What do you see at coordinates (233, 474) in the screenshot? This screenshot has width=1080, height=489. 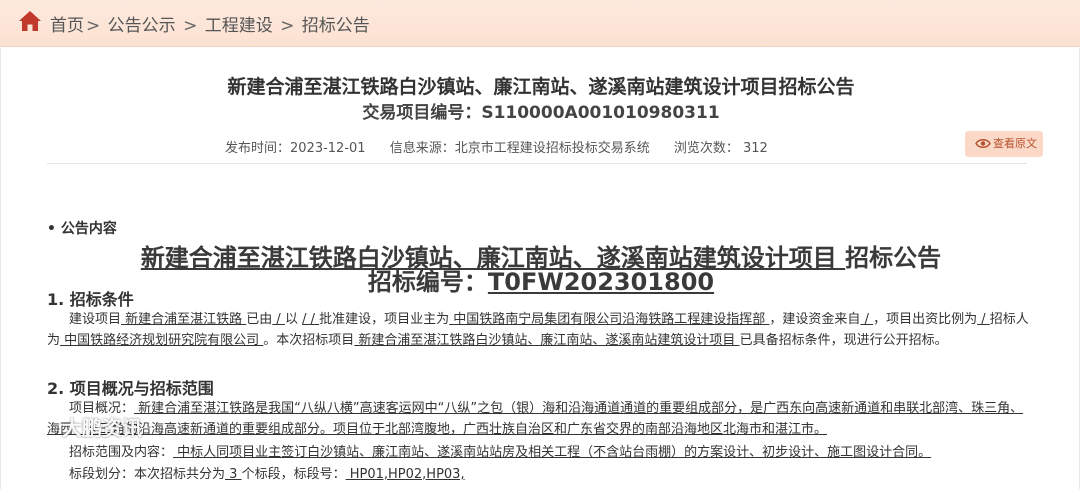 I see `blank-field: 3` at bounding box center [233, 474].